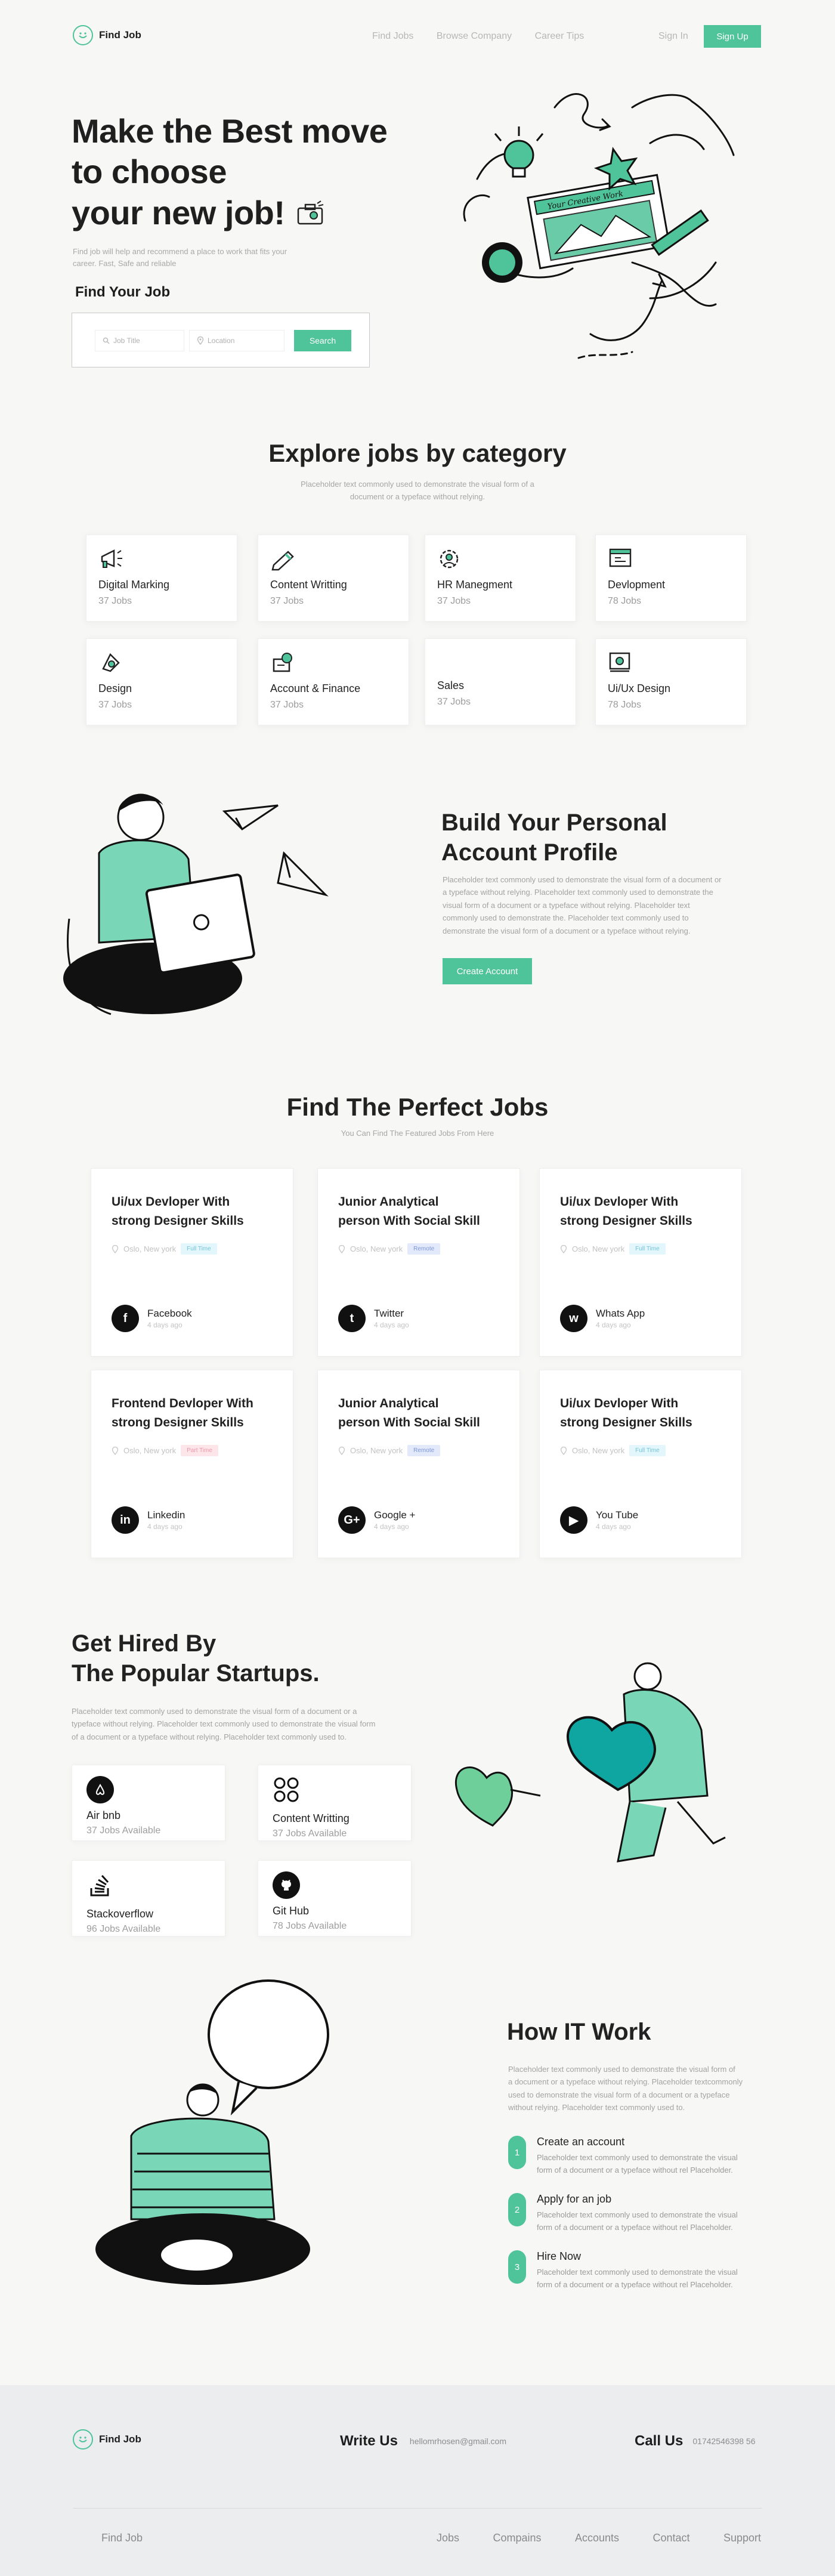  I want to click on signin-link: Sign In, so click(673, 36).